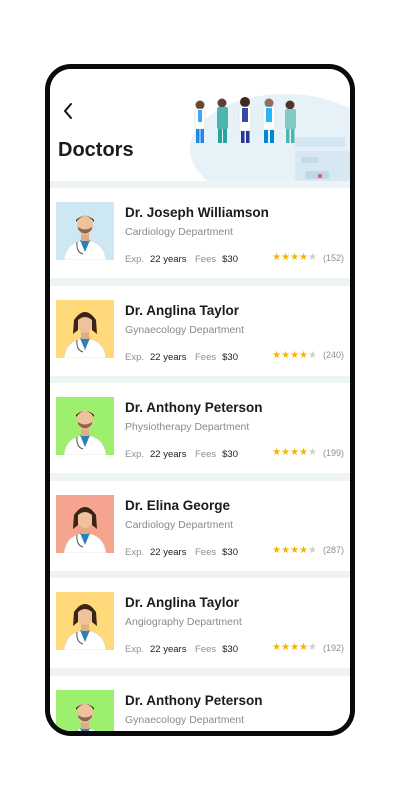  Describe the element at coordinates (333, 257) in the screenshot. I see `review-count: (152)` at that location.